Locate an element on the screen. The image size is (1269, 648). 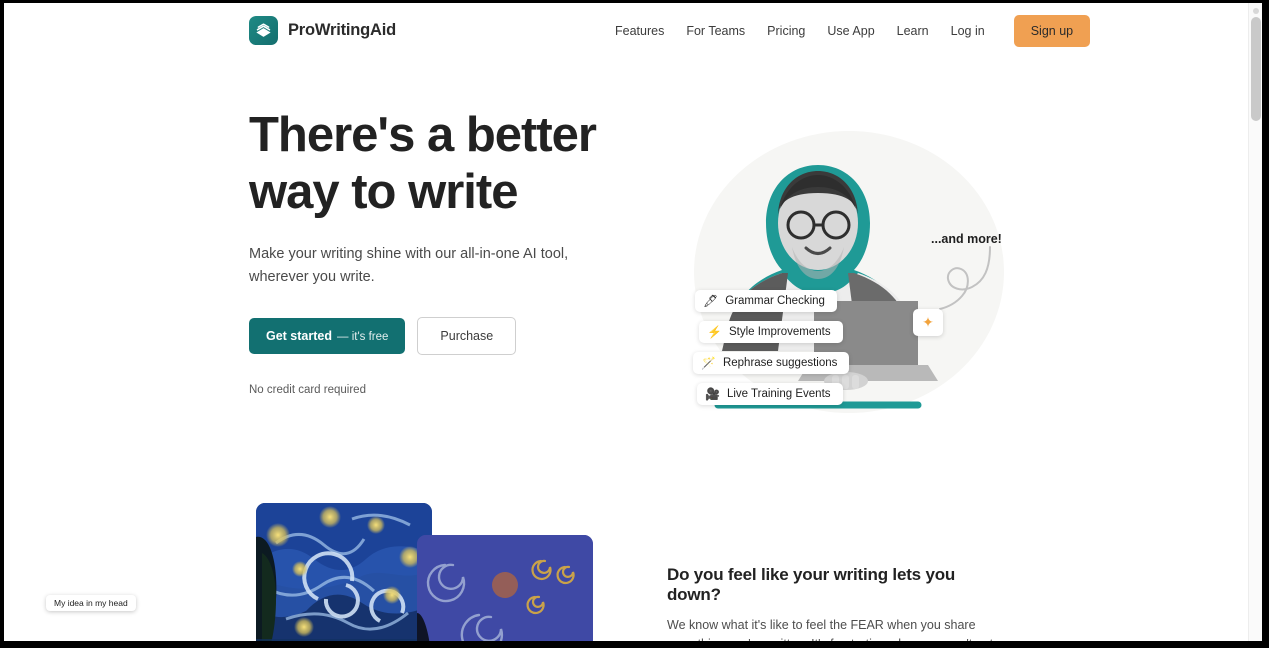
feature-pill-label: Rephrase suggestions is located at coordinates (780, 363).